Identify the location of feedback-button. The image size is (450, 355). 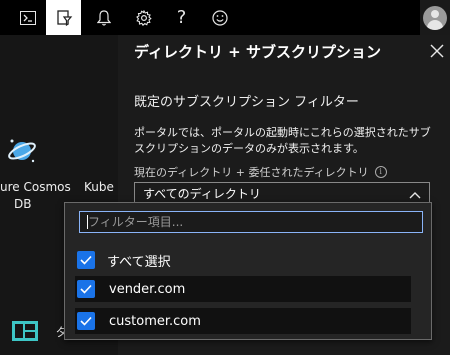
(219, 17).